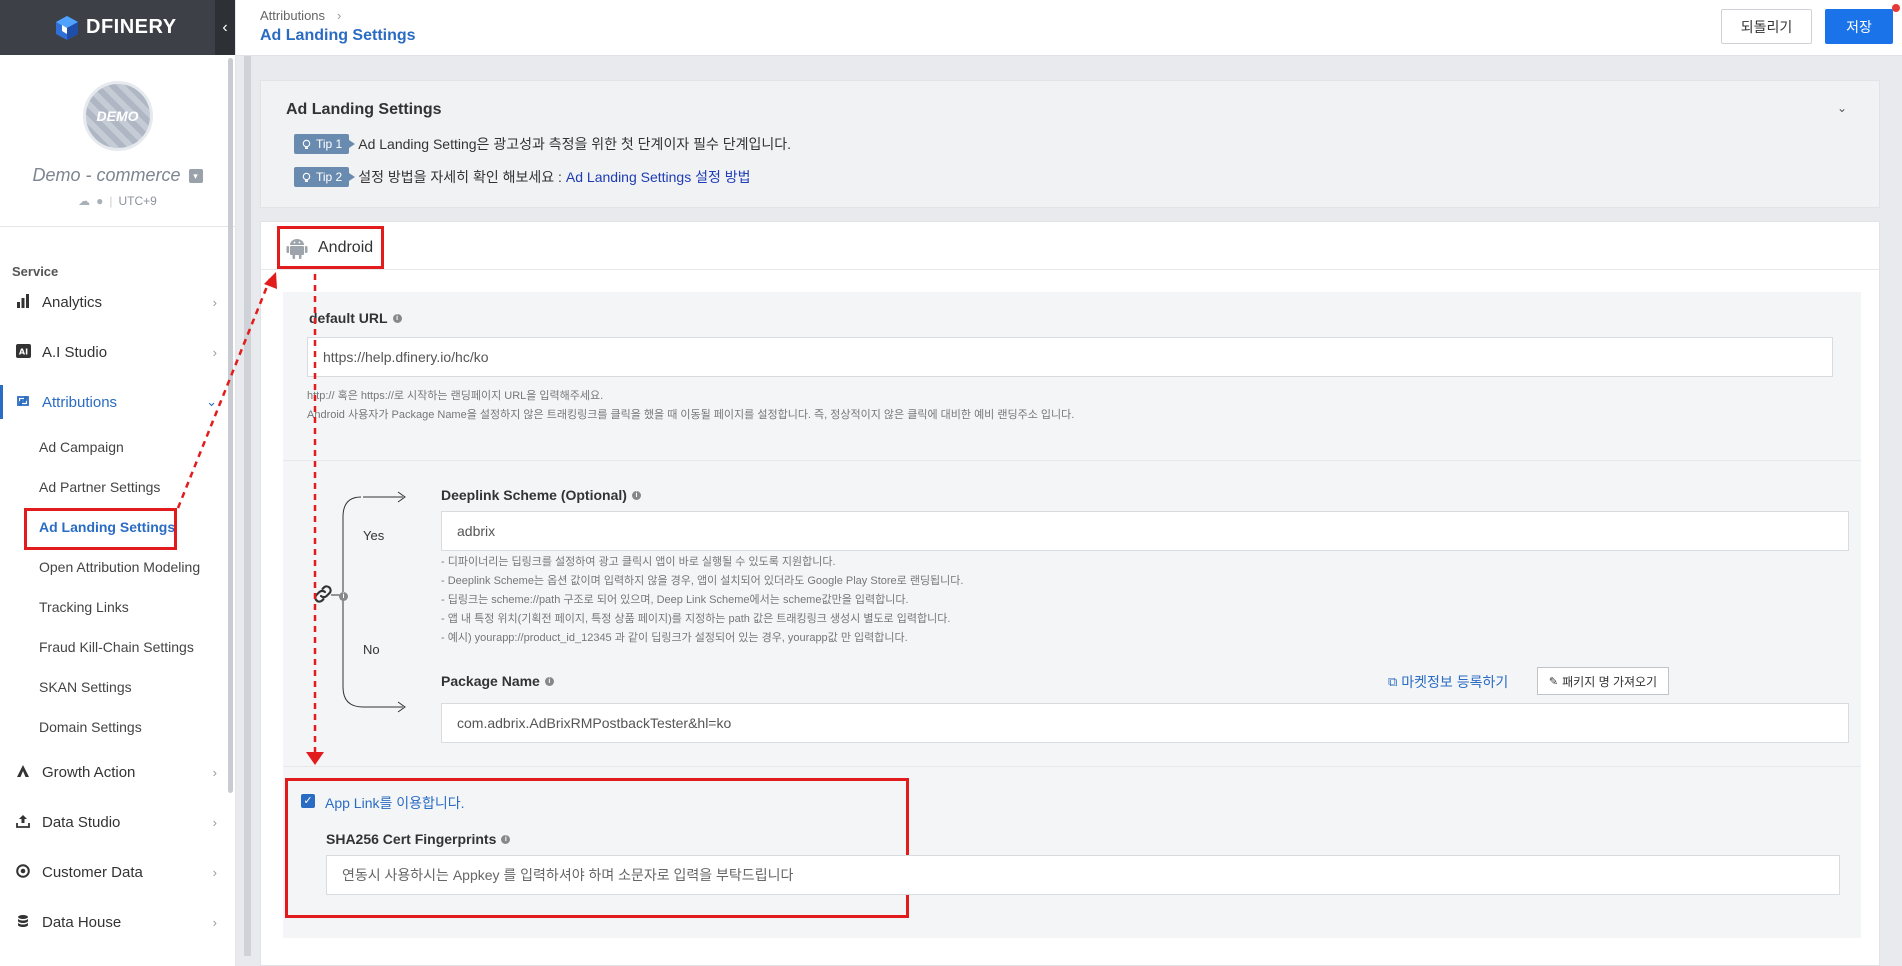 The height and width of the screenshot is (966, 1902). What do you see at coordinates (131, 27) in the screenshot?
I see `brand-name: DFINERY` at bounding box center [131, 27].